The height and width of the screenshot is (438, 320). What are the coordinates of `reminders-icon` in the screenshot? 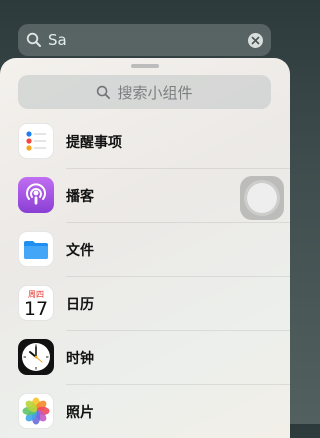 It's located at (36, 141).